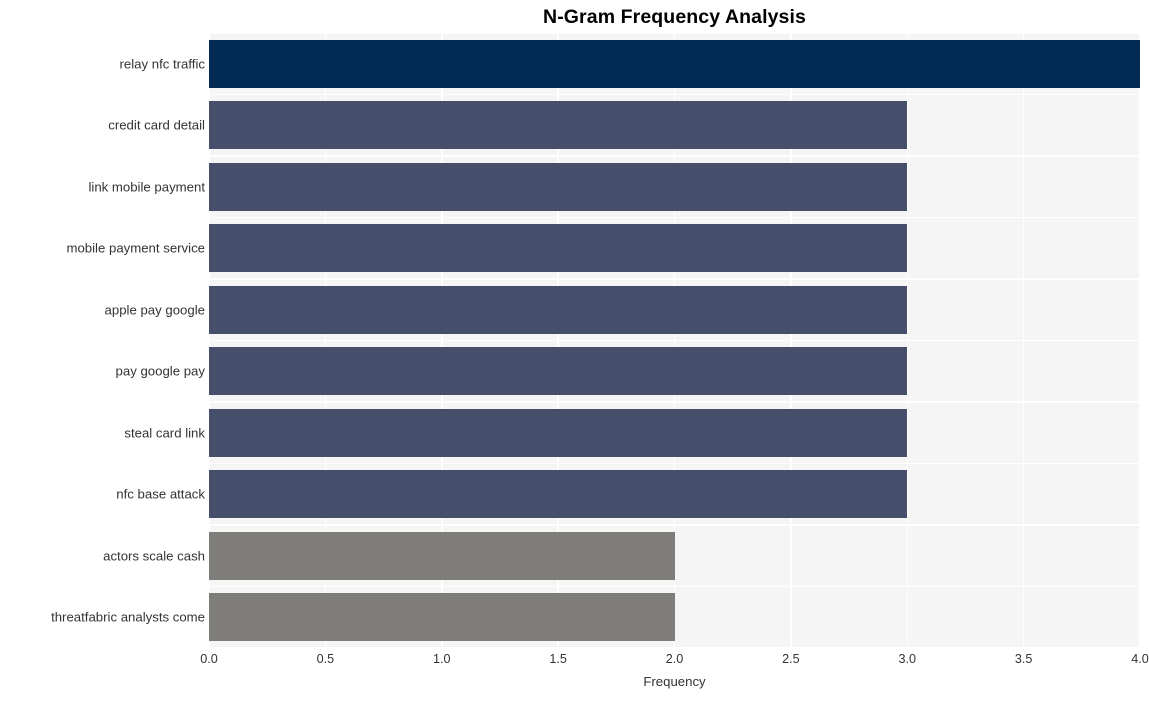 This screenshot has width=1149, height=701. I want to click on y-axis-tick-label: relay nfc traffic, so click(162, 64).